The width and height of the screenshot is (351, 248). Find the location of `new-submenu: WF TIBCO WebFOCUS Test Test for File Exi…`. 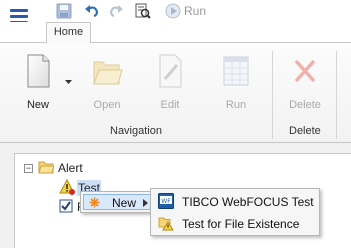

new-submenu: WF TIBCO WebFOCUS Test Test for File Exi… is located at coordinates (235, 212).